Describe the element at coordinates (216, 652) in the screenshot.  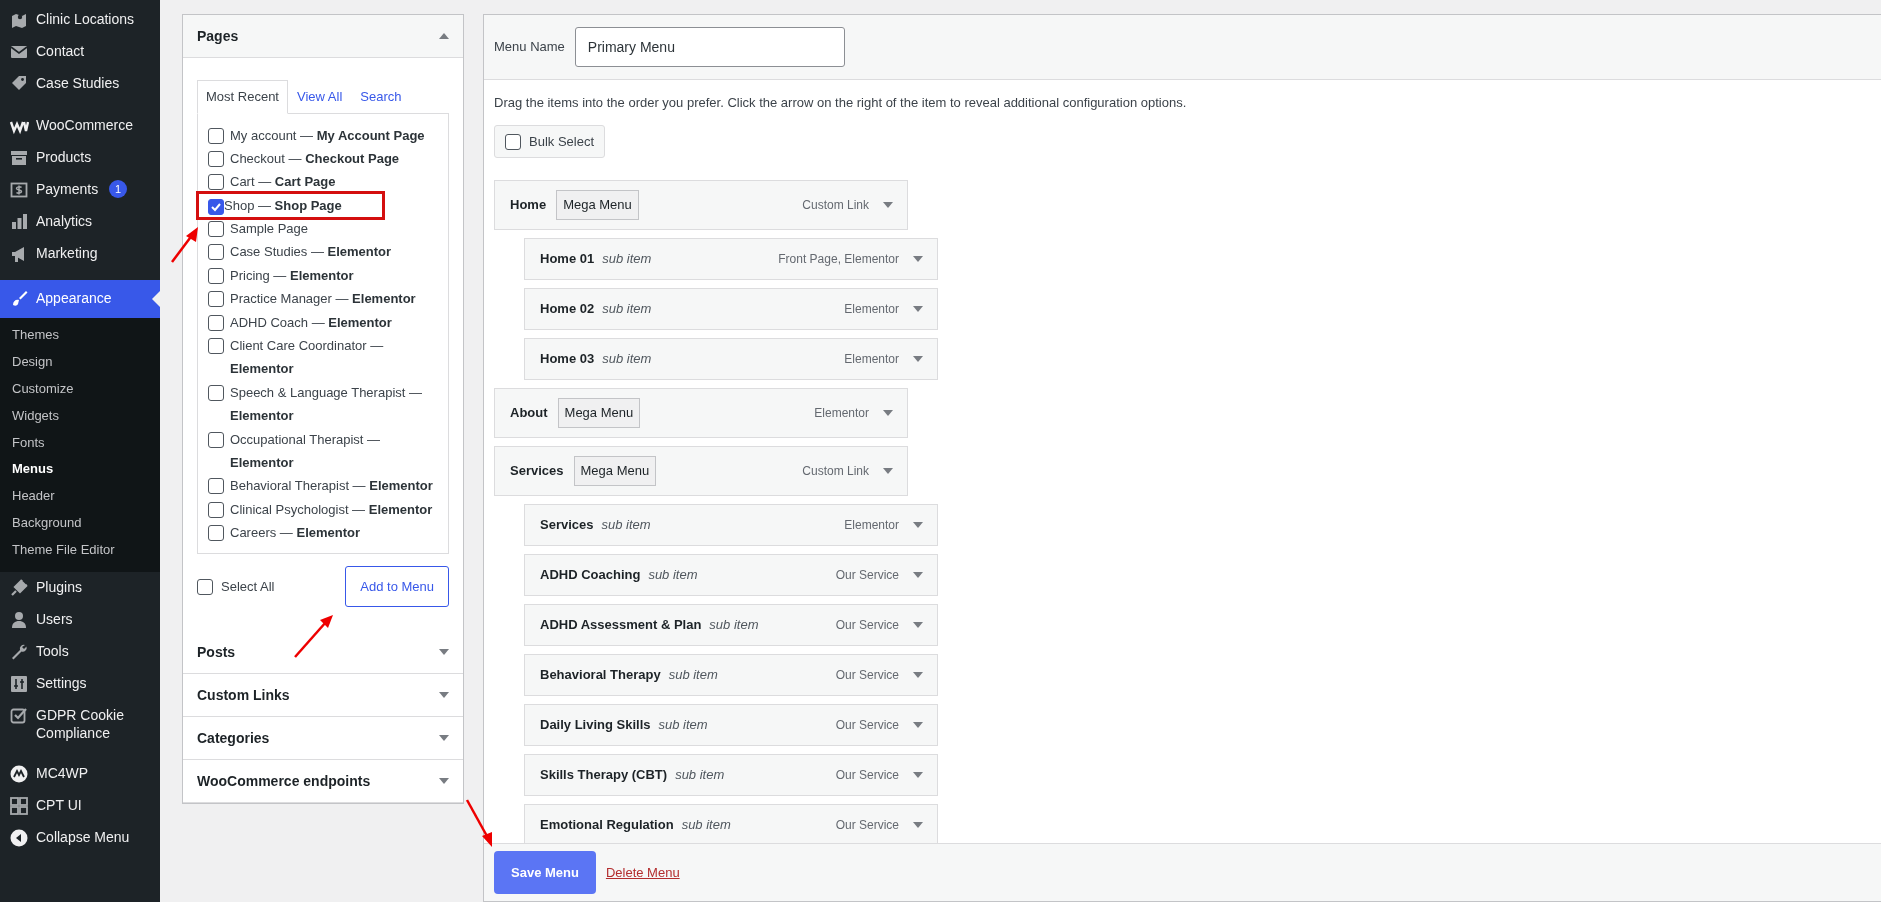
I see `section-title: Posts` at that location.